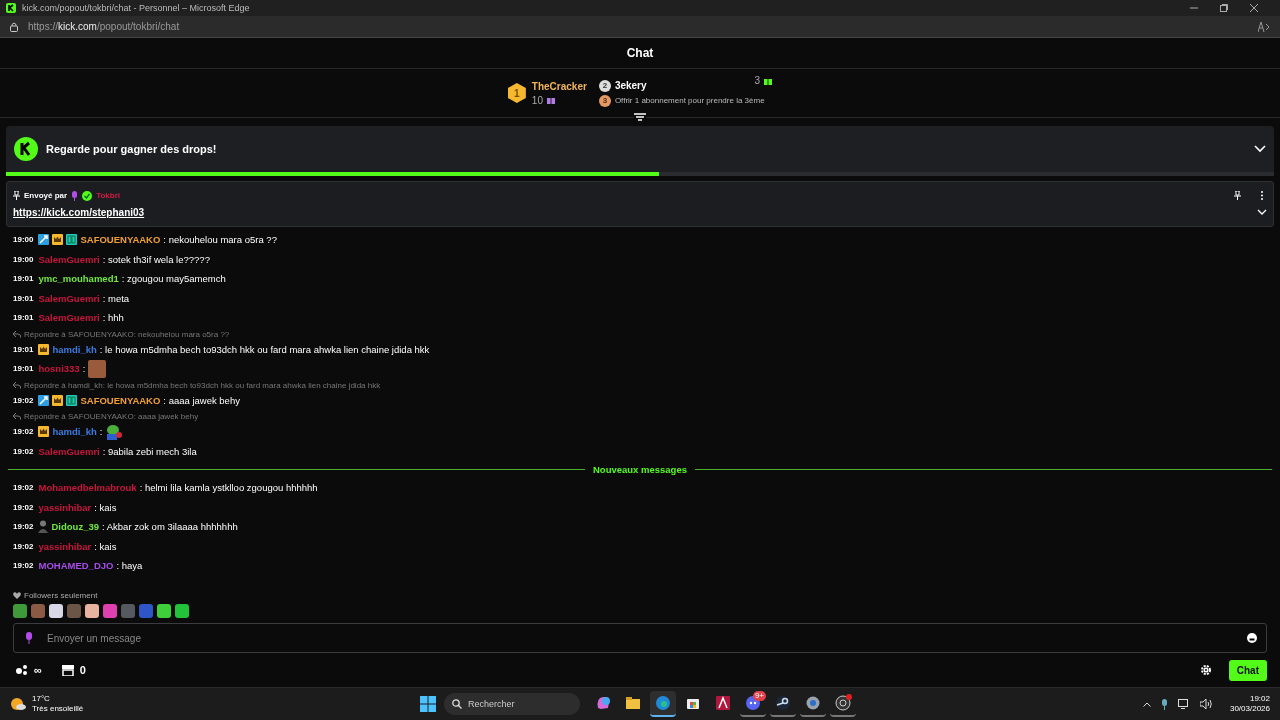  What do you see at coordinates (136, 8) in the screenshot?
I see `window-title: kick.com/popout/tokbri/chat - Personnel – Microsoft Edge` at bounding box center [136, 8].